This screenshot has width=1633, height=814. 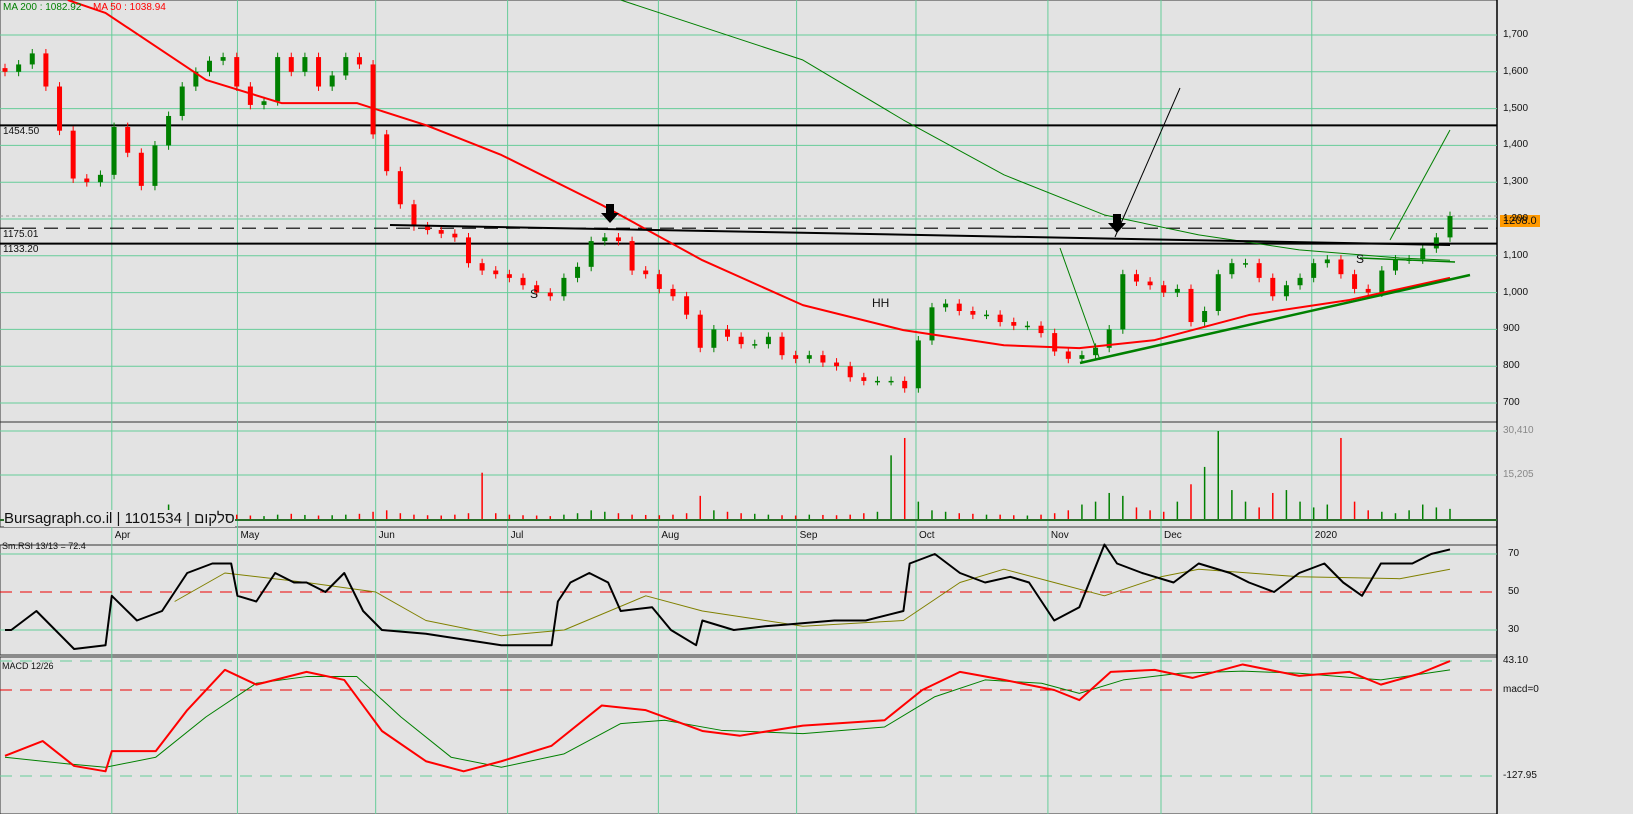 What do you see at coordinates (1516, 34) in the screenshot?
I see `price-tick-label: 1,700` at bounding box center [1516, 34].